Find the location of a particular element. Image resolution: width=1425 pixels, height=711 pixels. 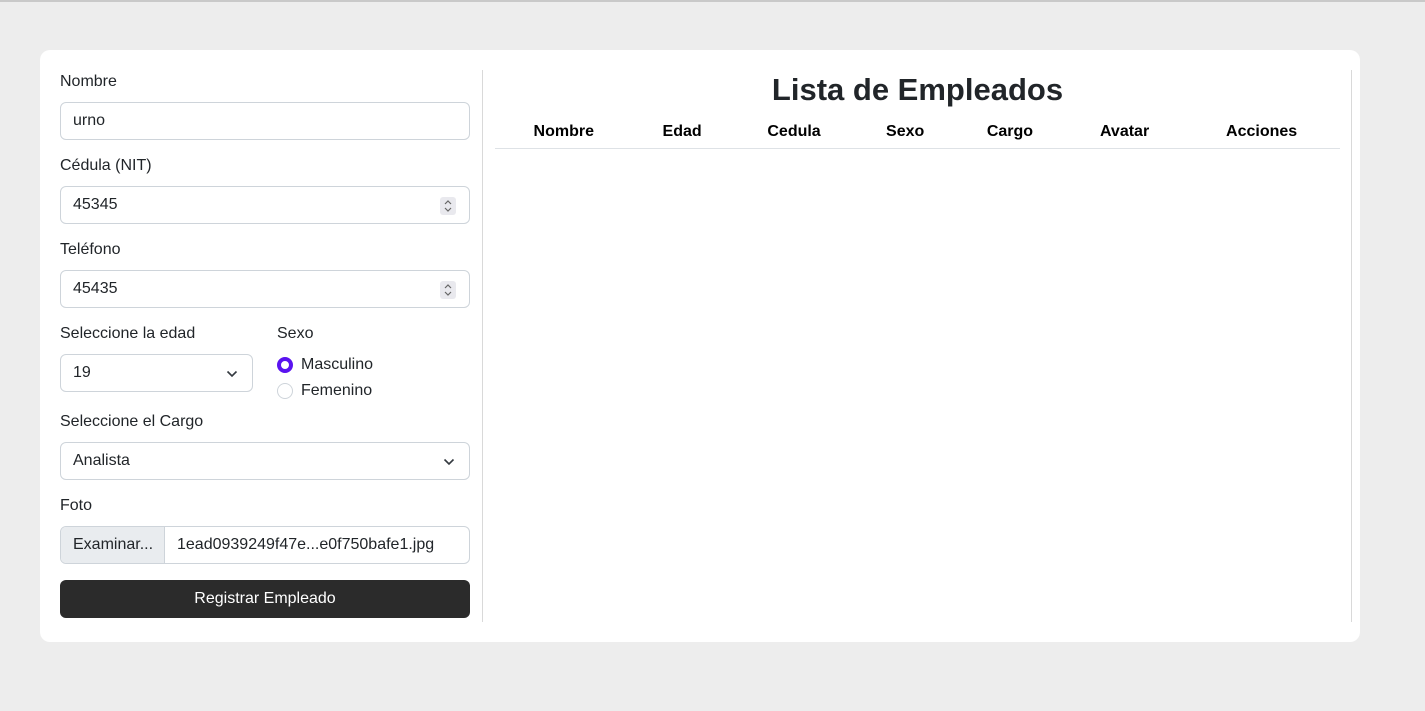

foto-label: Foto is located at coordinates (76, 505).